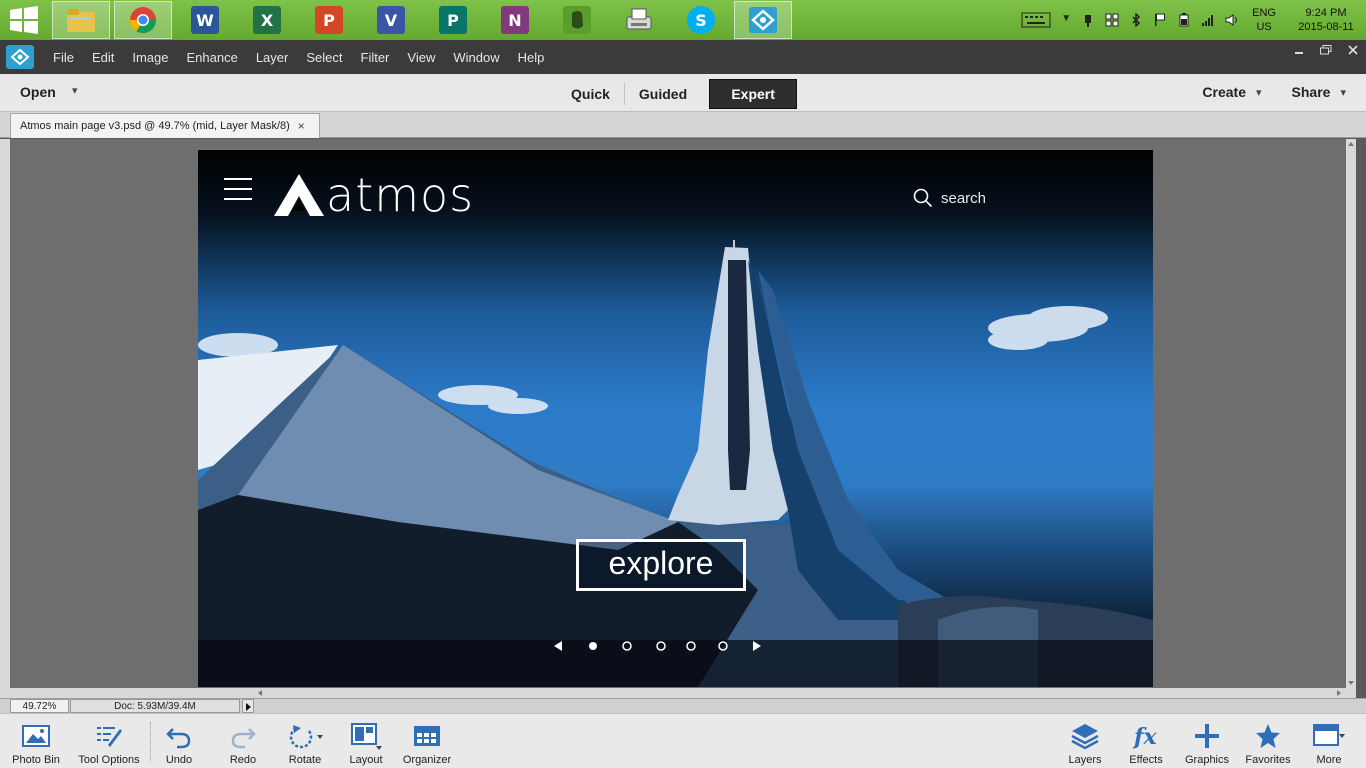  I want to click on chrome-icon, so click(143, 20).